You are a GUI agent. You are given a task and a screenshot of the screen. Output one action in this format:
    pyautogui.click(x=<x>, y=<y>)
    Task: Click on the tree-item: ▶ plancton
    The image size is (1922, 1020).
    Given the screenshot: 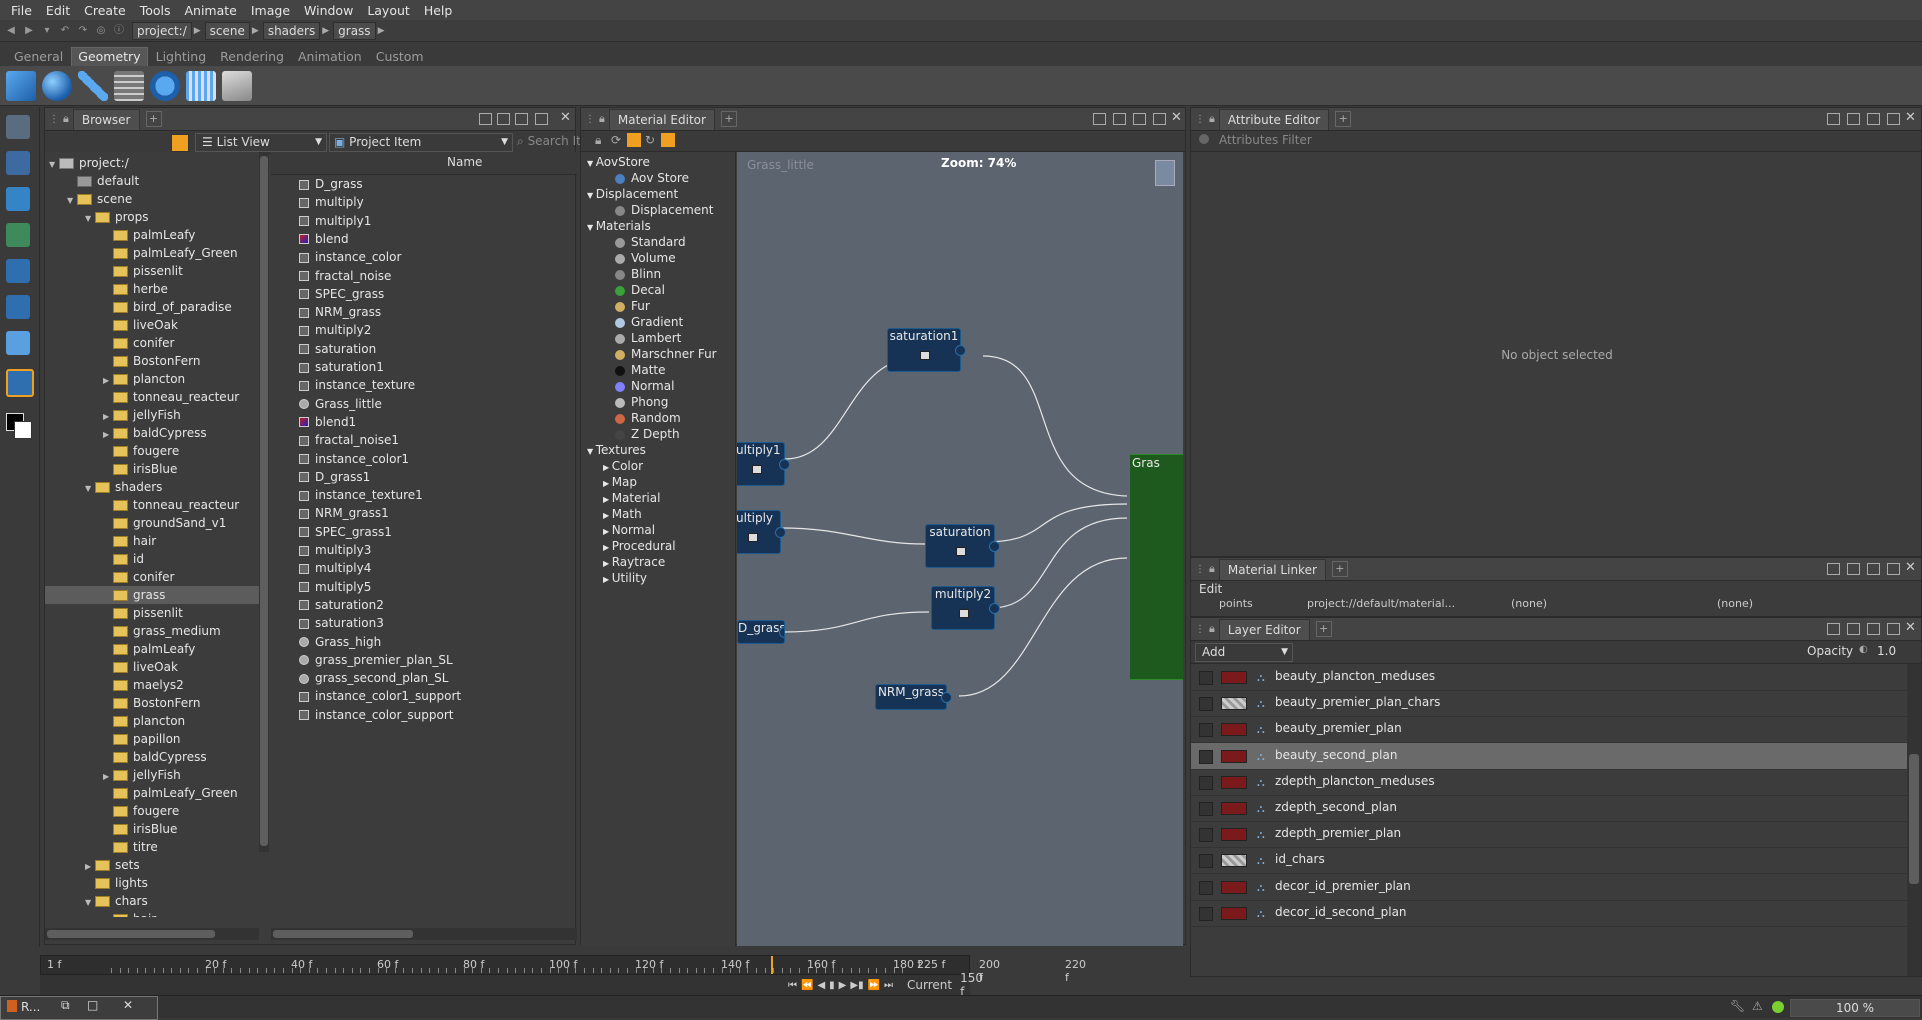 What is the action you would take?
    pyautogui.click(x=152, y=379)
    